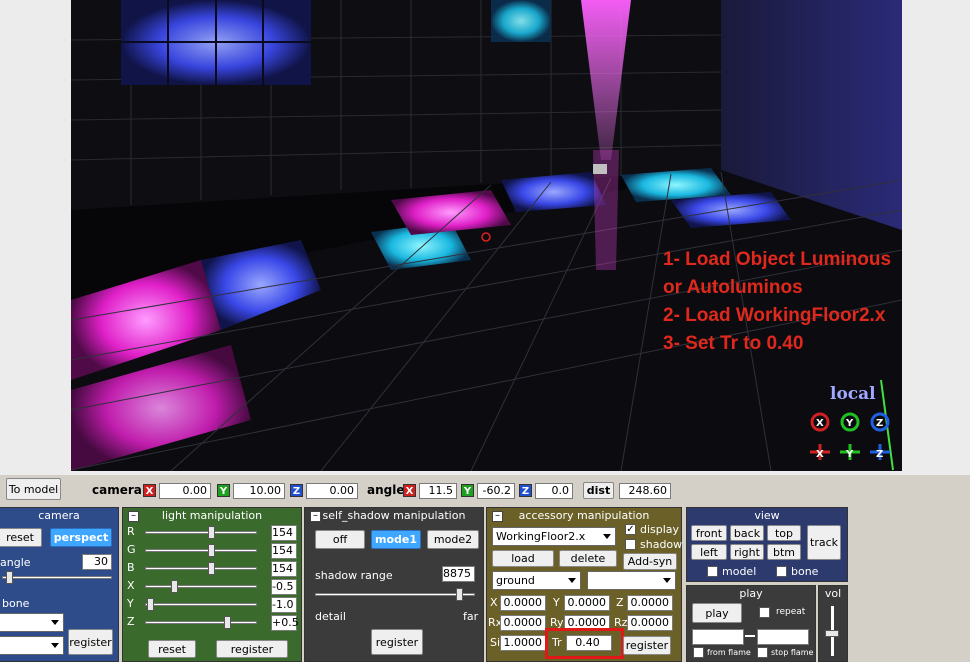 The width and height of the screenshot is (970, 662). Describe the element at coordinates (211, 568) in the screenshot. I see `light-b-slider-thumb` at that location.